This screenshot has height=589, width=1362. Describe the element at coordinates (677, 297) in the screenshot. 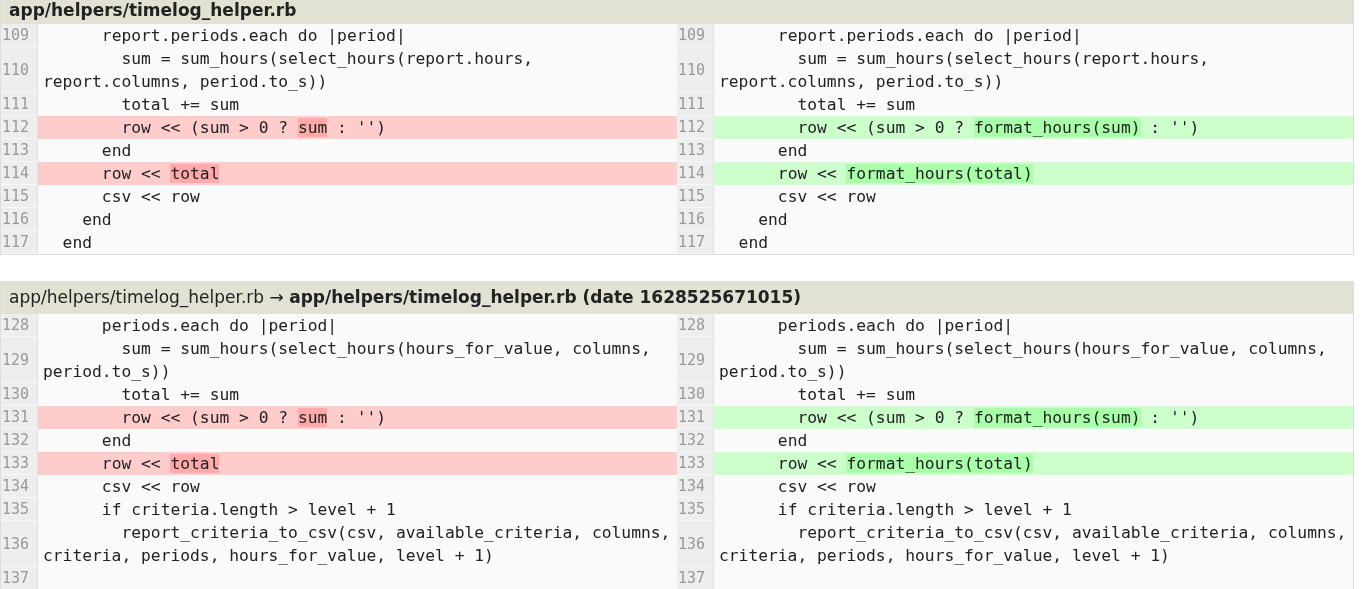

I see `file-header: app/helpers/timelog_helper.rb → app/helpers/timelog_helper.rb (date 1628525671015)` at that location.